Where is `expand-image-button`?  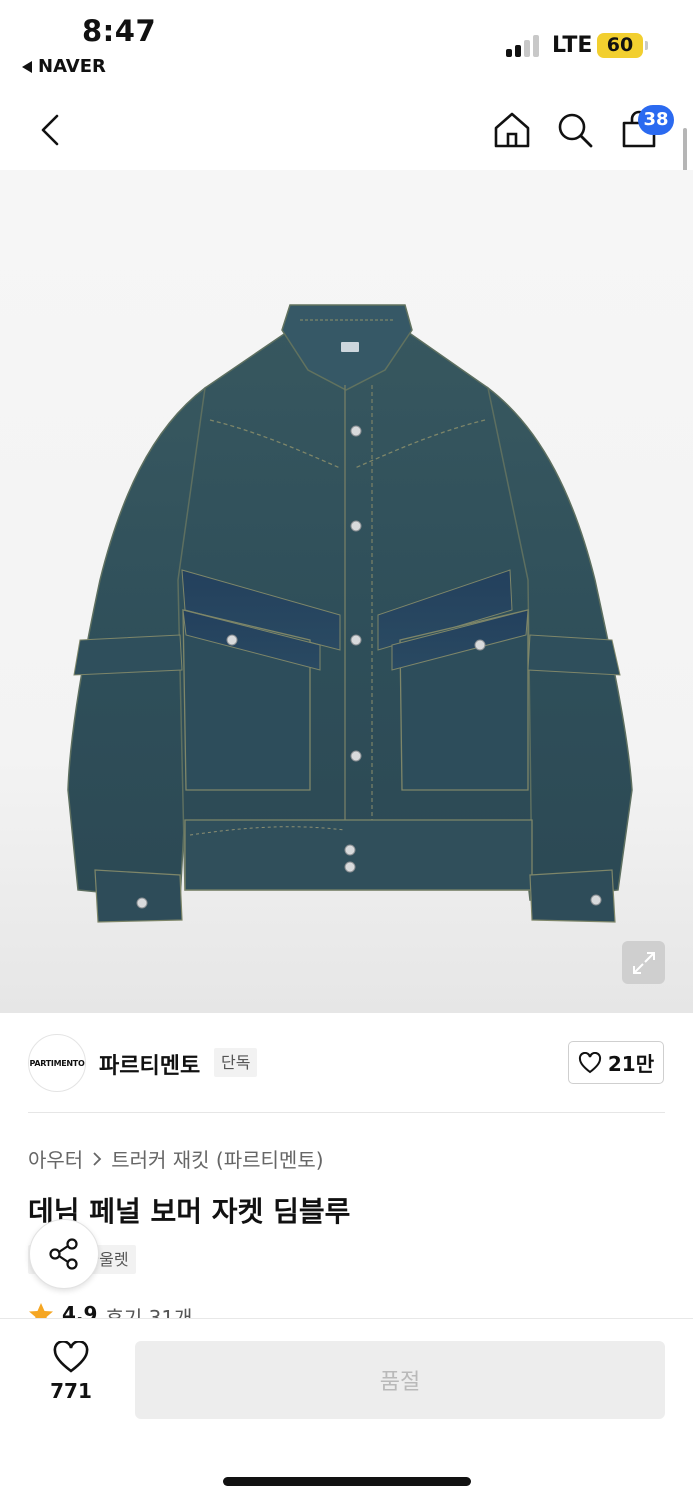 expand-image-button is located at coordinates (643, 962).